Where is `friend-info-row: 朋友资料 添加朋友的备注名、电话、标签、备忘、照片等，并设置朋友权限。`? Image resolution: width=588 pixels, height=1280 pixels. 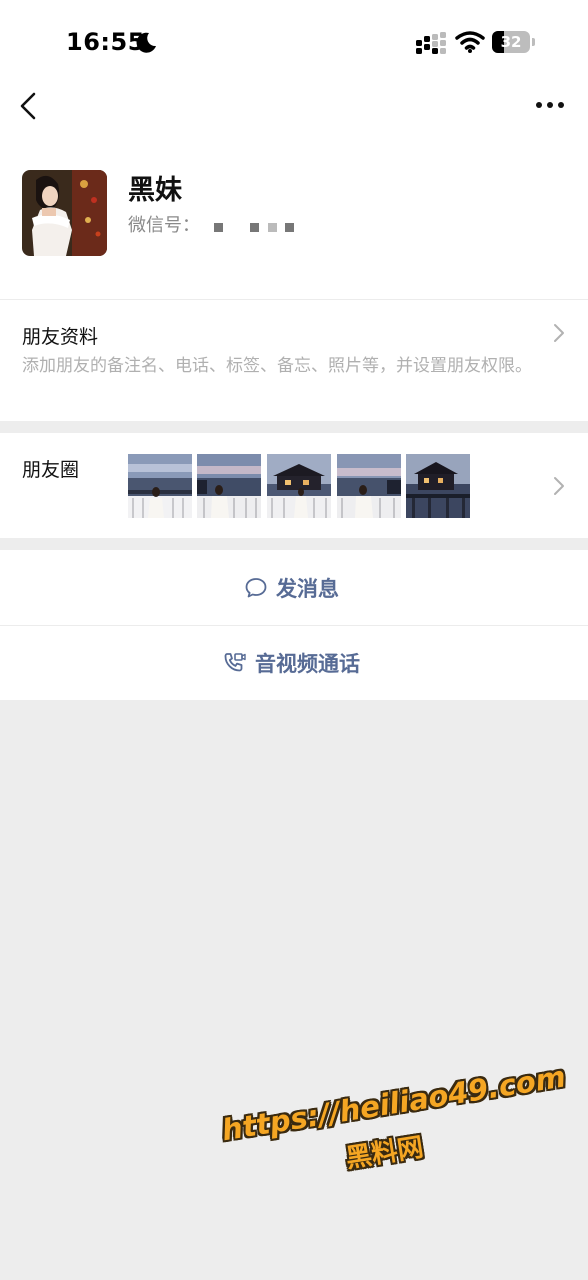 friend-info-row: 朋友资料 添加朋友的备注名、电话、标签、备忘、照片等，并设置朋友权限。 is located at coordinates (294, 360).